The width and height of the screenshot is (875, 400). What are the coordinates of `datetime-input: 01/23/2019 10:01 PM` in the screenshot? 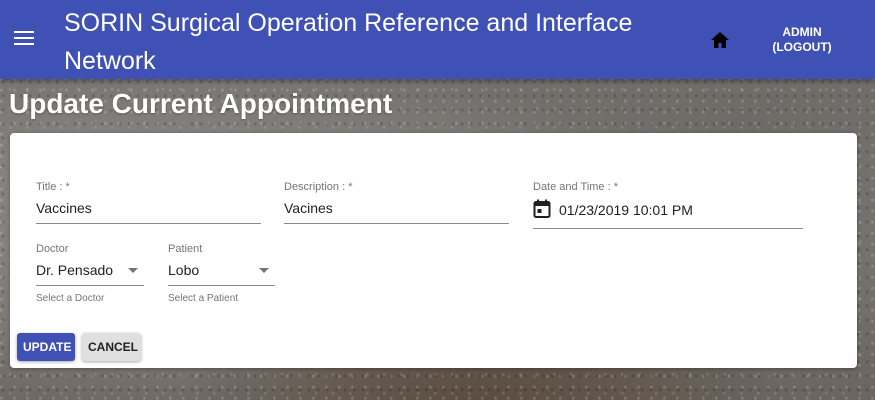 It's located at (668, 211).